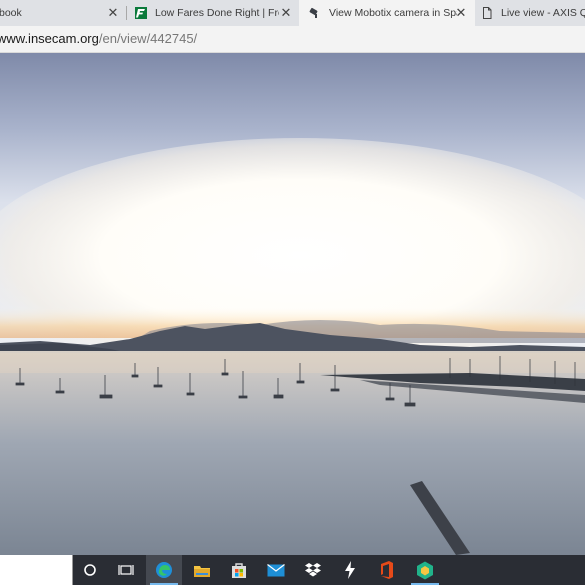  Describe the element at coordinates (141, 13) in the screenshot. I see `frontier-logo-icon` at that location.